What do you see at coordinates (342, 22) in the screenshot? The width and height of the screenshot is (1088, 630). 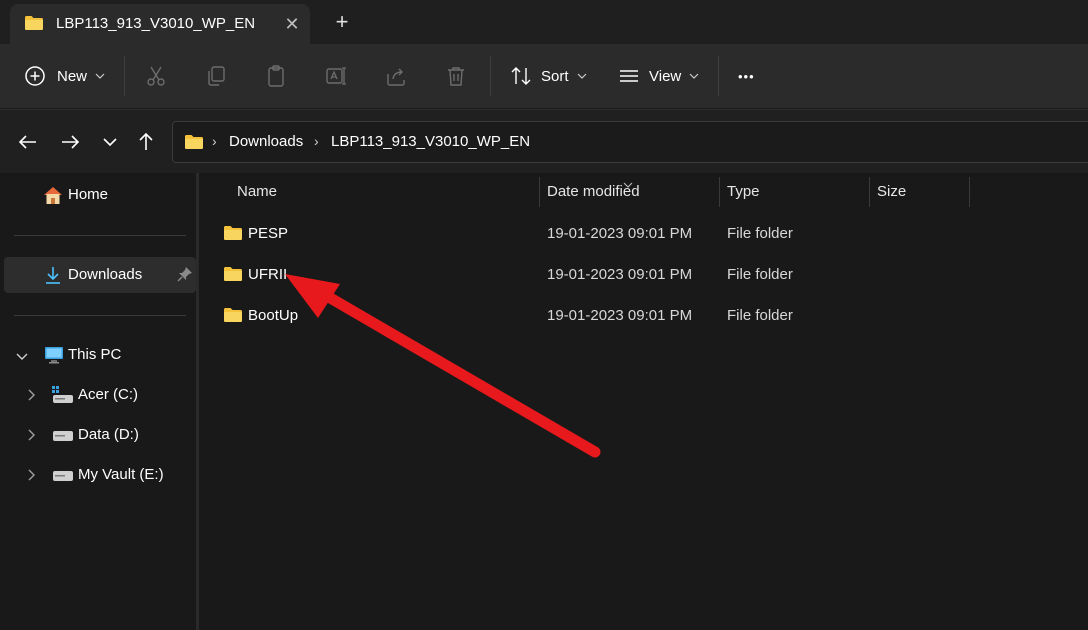 I see `new-tab-button: +` at bounding box center [342, 22].